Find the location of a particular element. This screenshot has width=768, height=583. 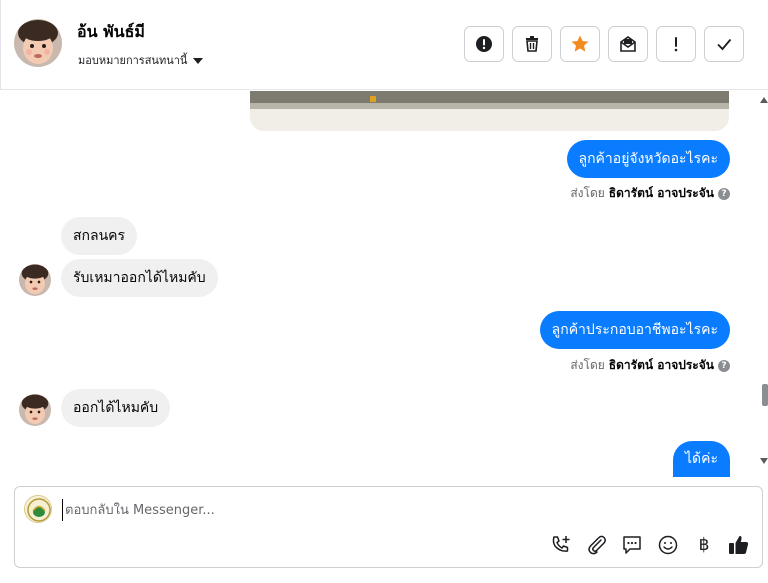

caret-down-icon is located at coordinates (198, 60).